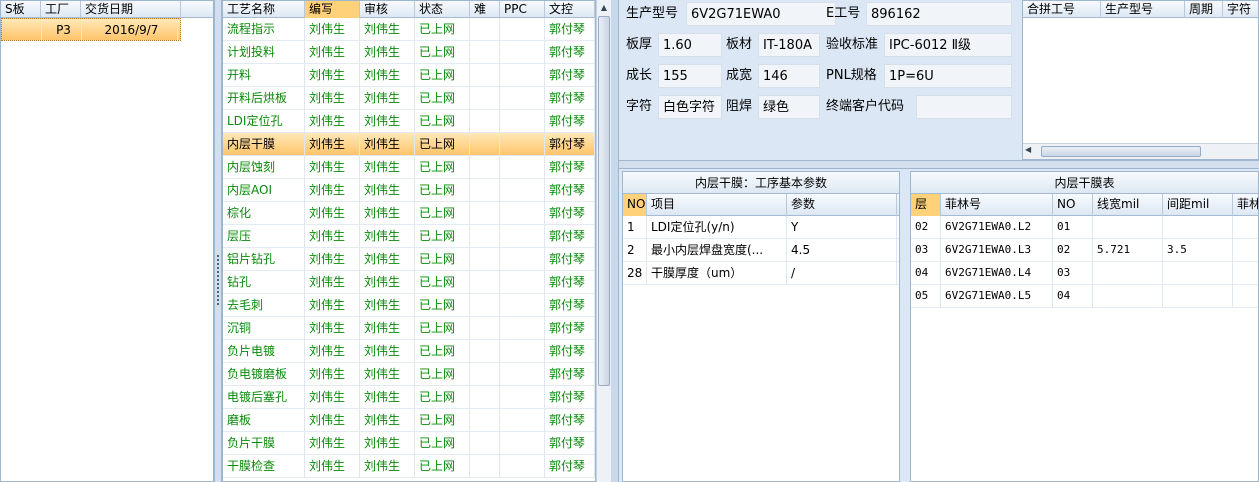 The height and width of the screenshot is (482, 1259). Describe the element at coordinates (948, 76) in the screenshot. I see `pnl-field: 1P=6U` at that location.